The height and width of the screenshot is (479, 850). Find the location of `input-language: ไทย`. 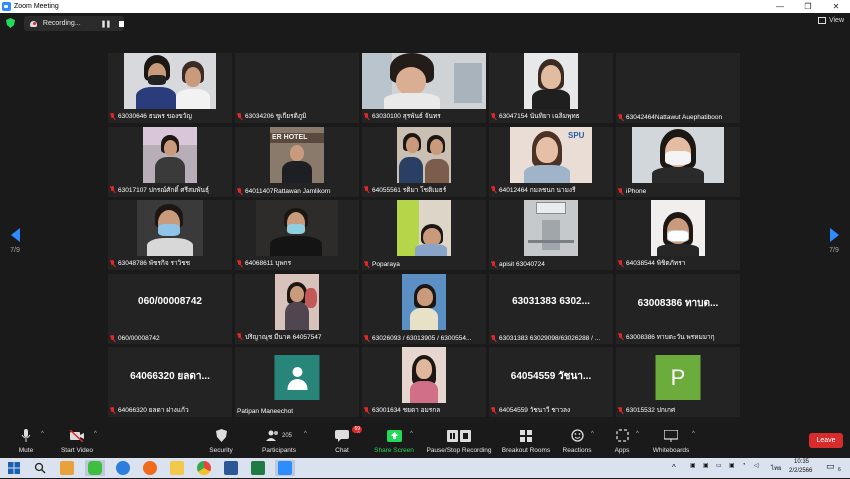

input-language: ไทย is located at coordinates (776, 468).